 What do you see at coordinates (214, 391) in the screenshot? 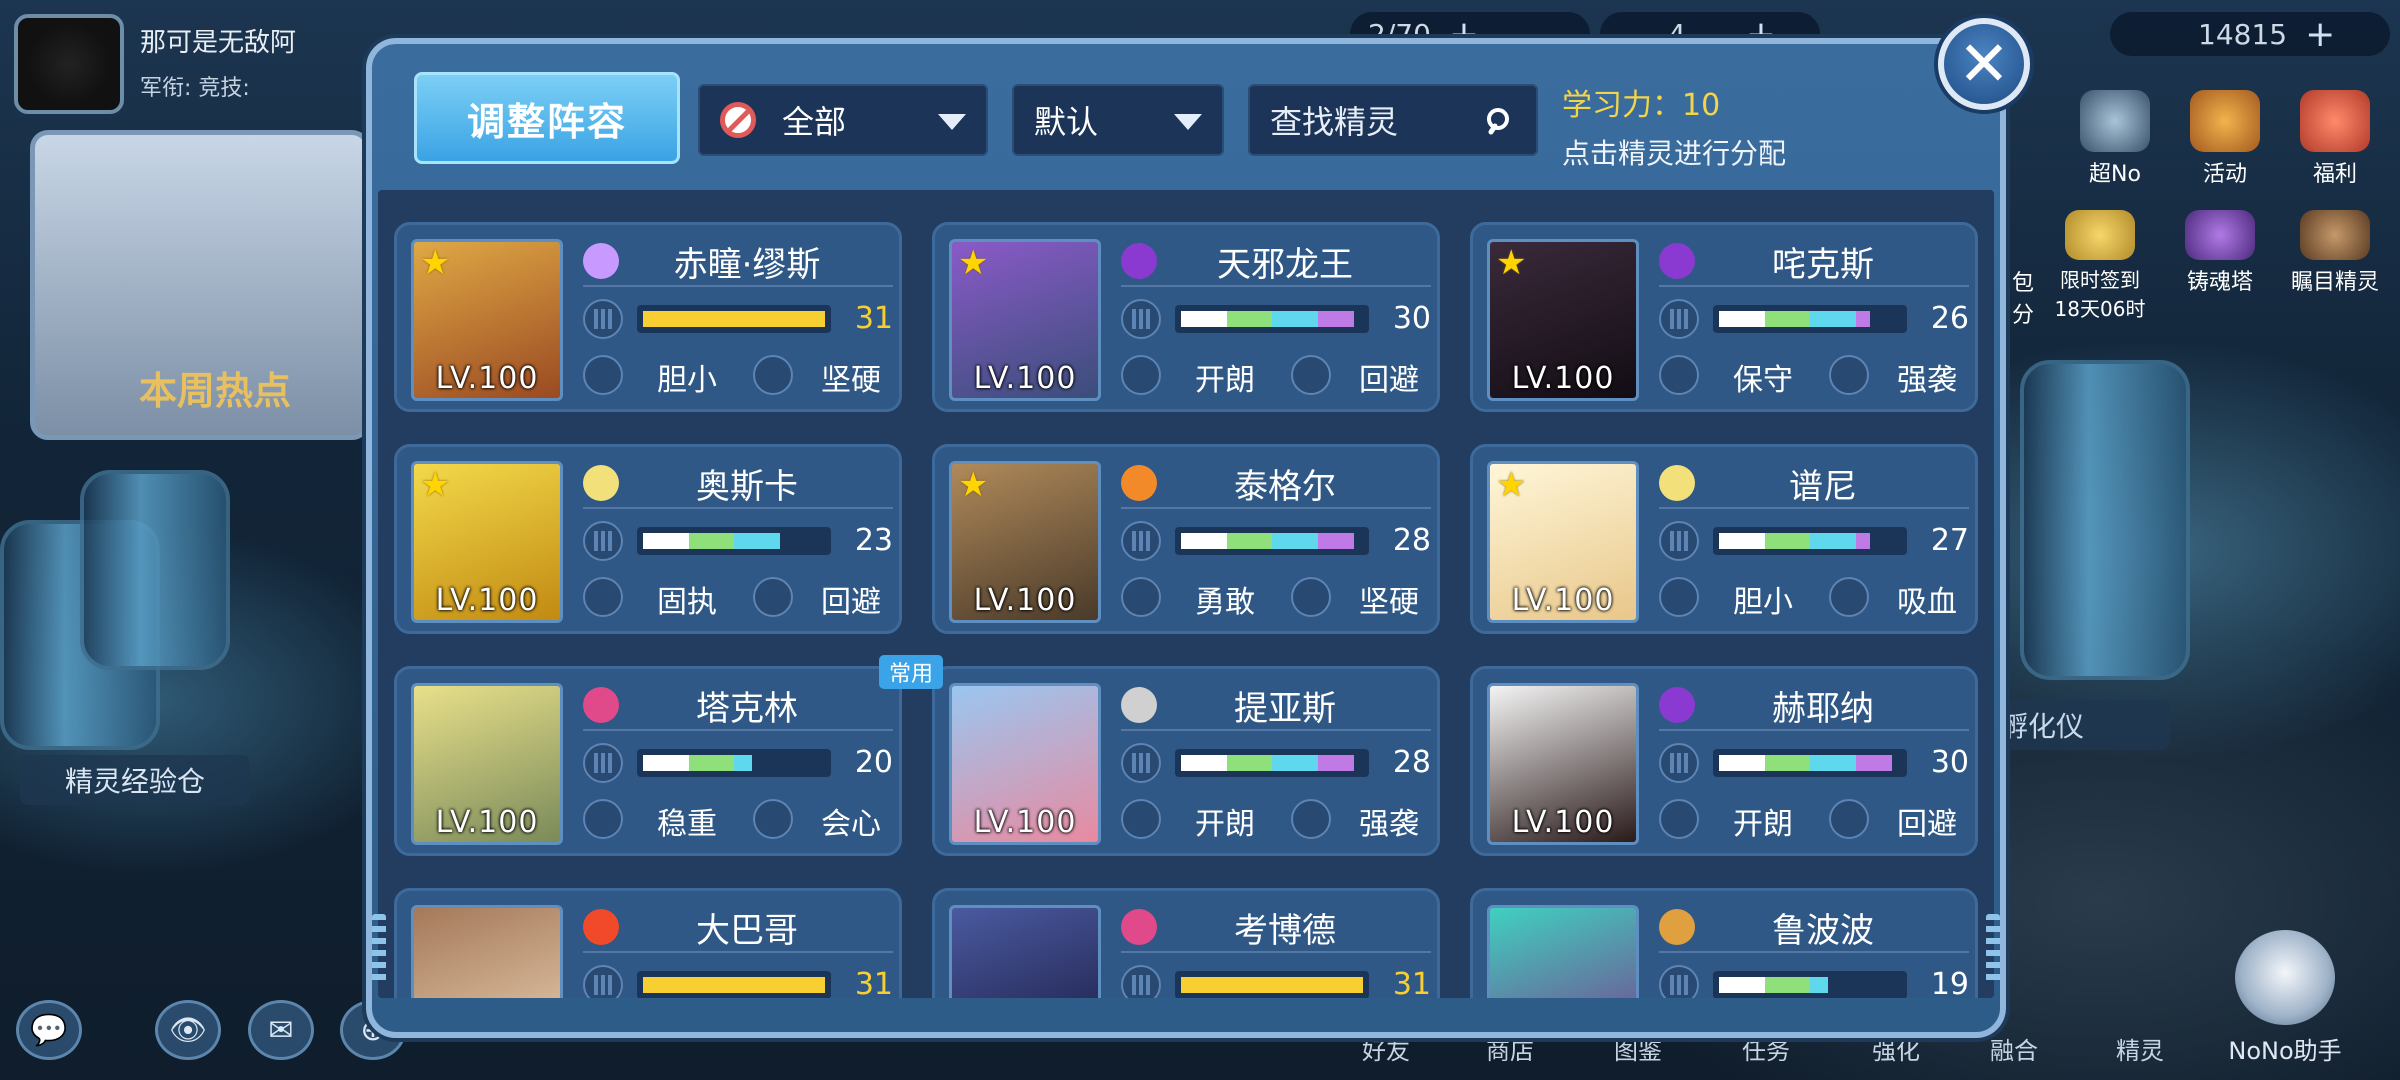
I see `hot-week-label: 本周热点` at bounding box center [214, 391].